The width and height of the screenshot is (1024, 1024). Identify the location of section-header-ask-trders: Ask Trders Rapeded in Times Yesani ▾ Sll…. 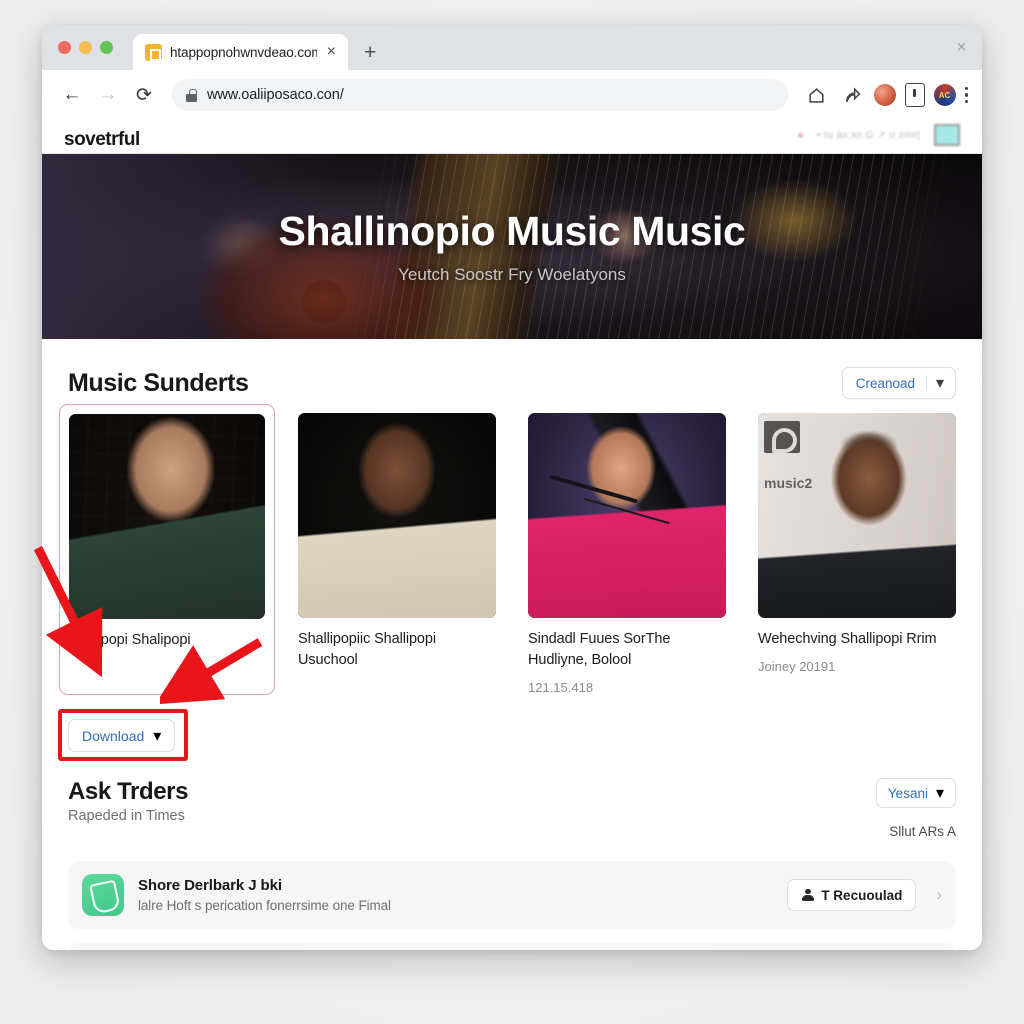
(512, 799).